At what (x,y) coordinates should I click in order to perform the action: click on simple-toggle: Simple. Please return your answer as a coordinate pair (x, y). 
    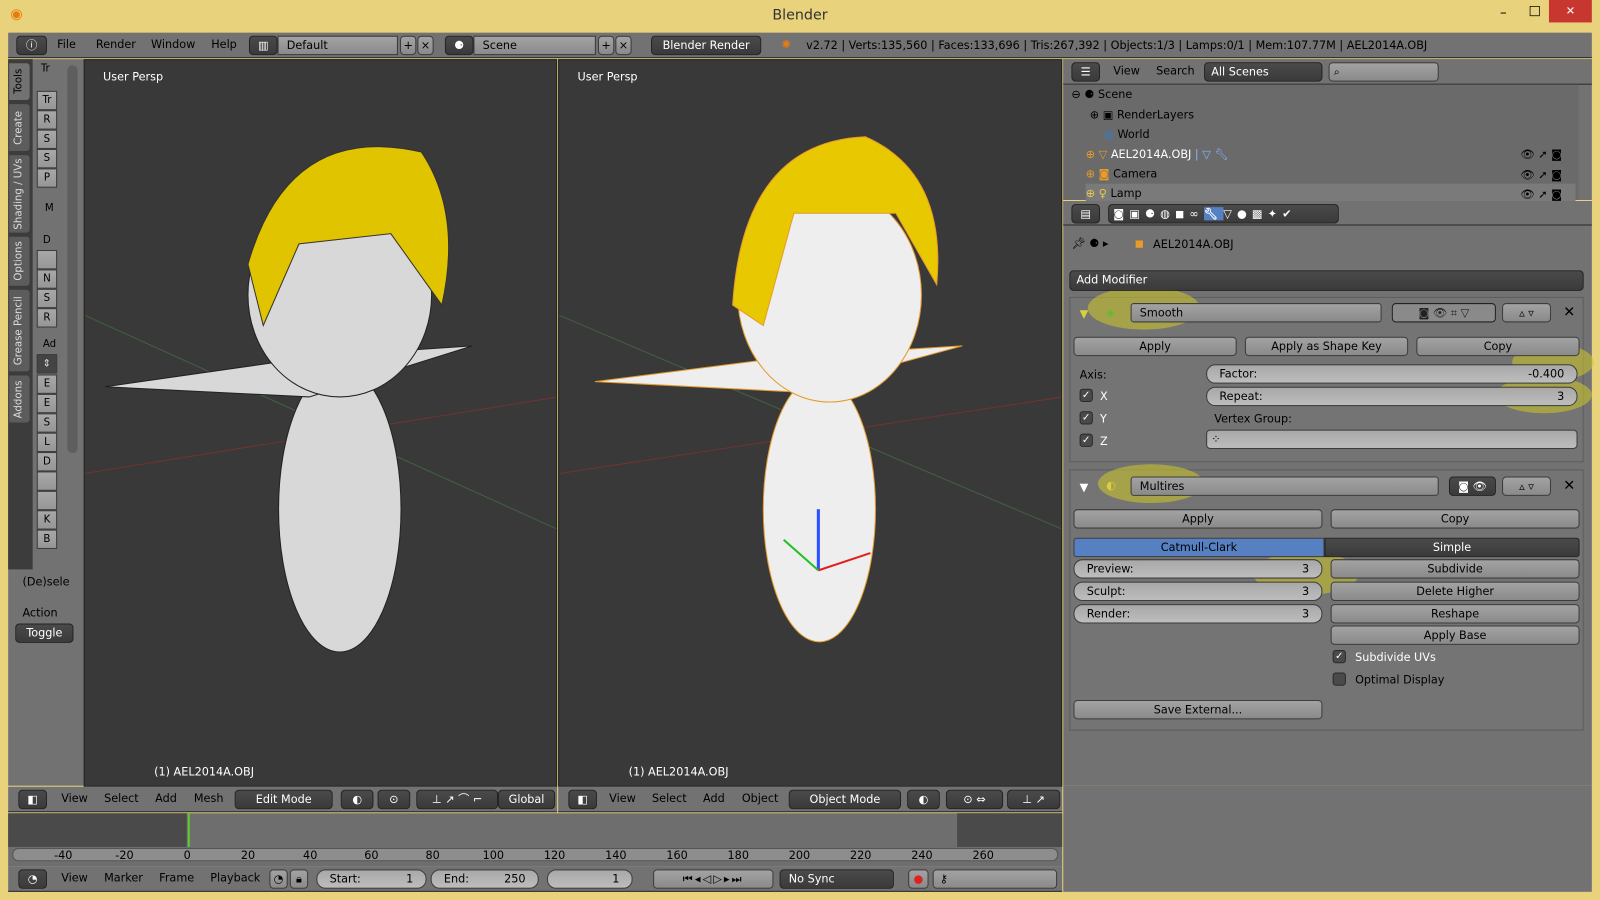
    Looking at the image, I should click on (1452, 547).